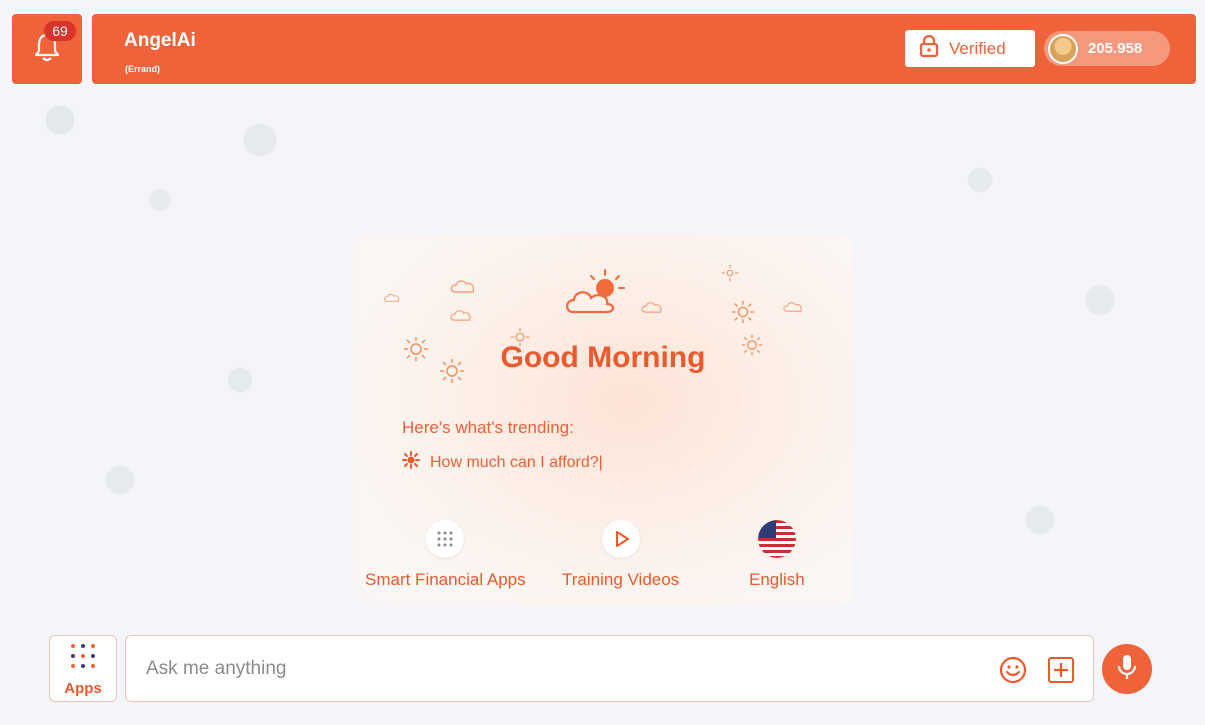 The height and width of the screenshot is (725, 1205). What do you see at coordinates (603, 357) in the screenshot?
I see `greeting-title: Good Morning` at bounding box center [603, 357].